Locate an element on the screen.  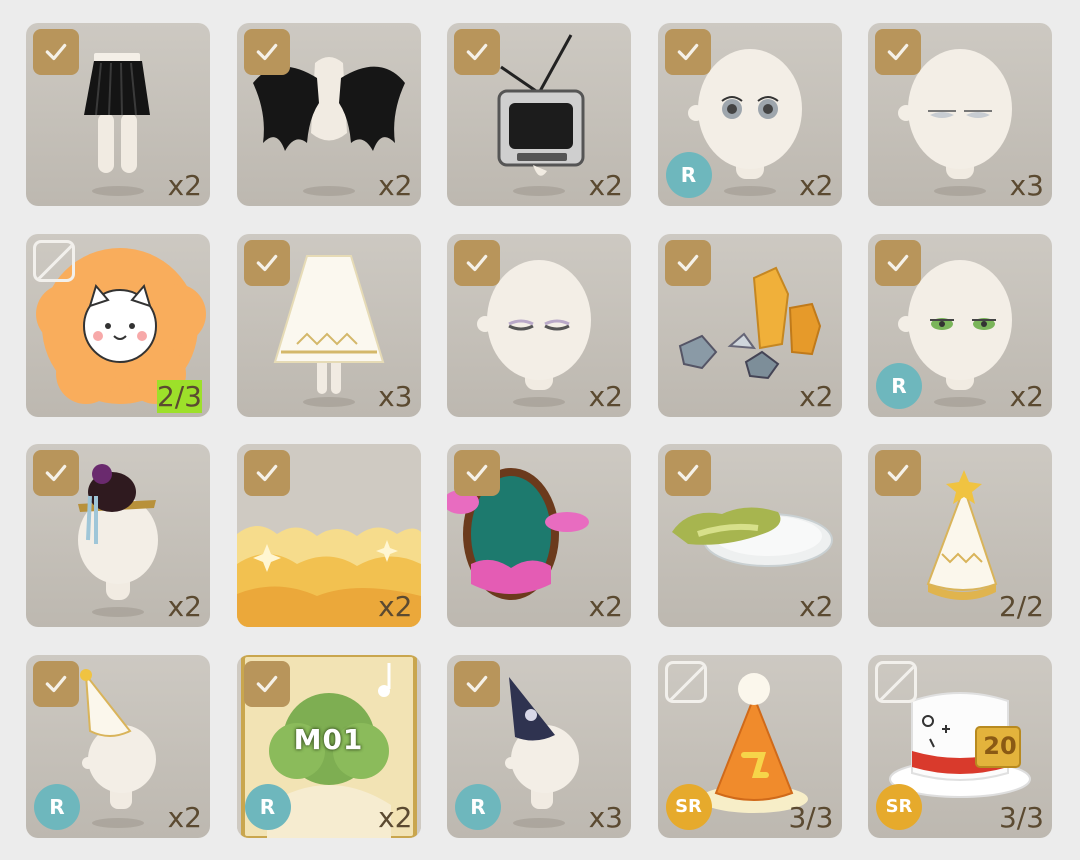
item-tile-sleepy-face: x3 is located at coordinates (960, 114).